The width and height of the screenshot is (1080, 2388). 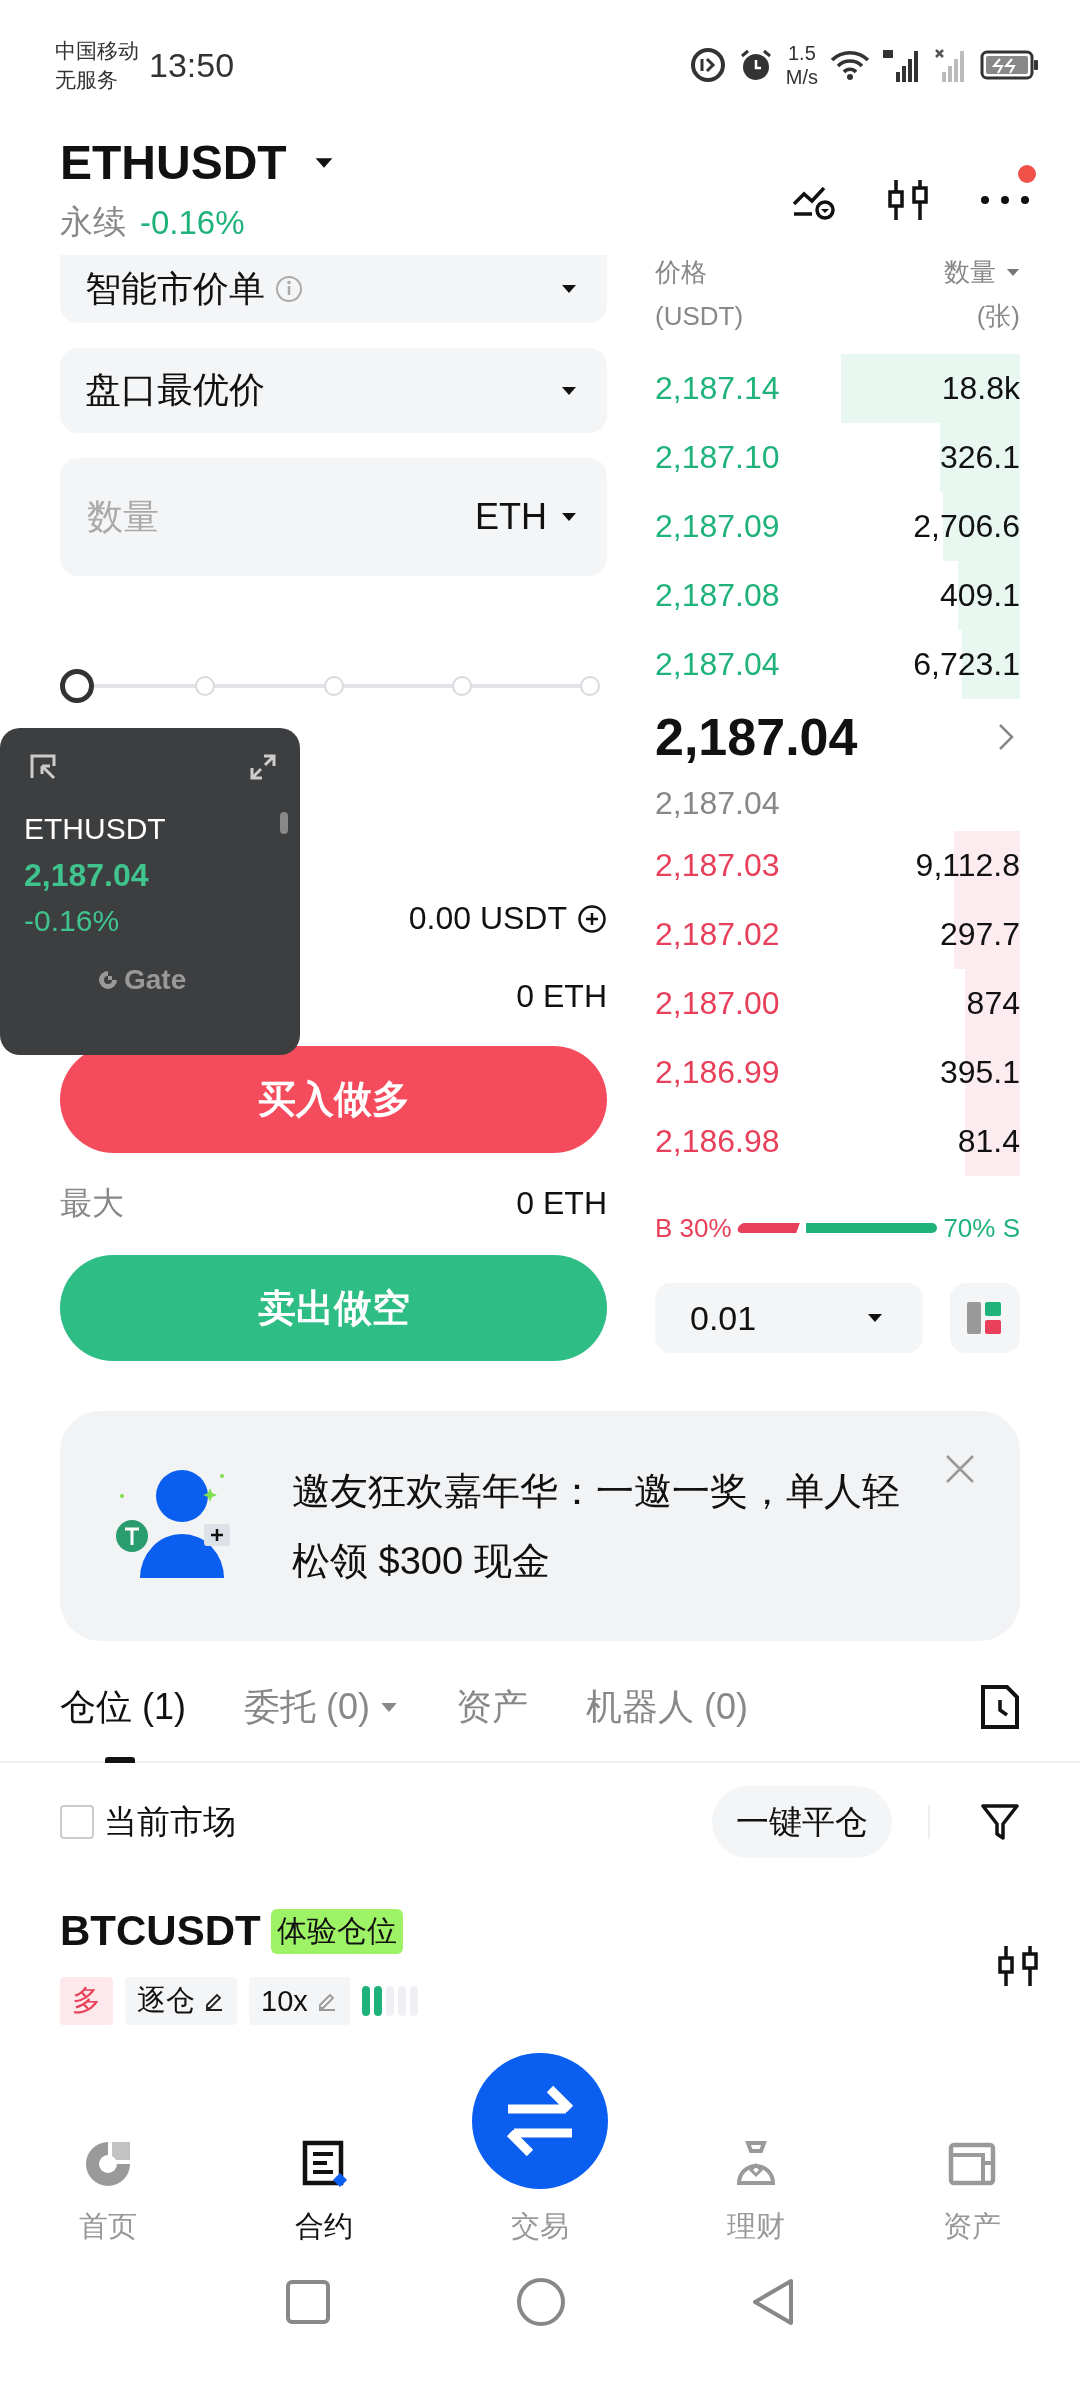 I want to click on home-icon, so click(x=108, y=2164).